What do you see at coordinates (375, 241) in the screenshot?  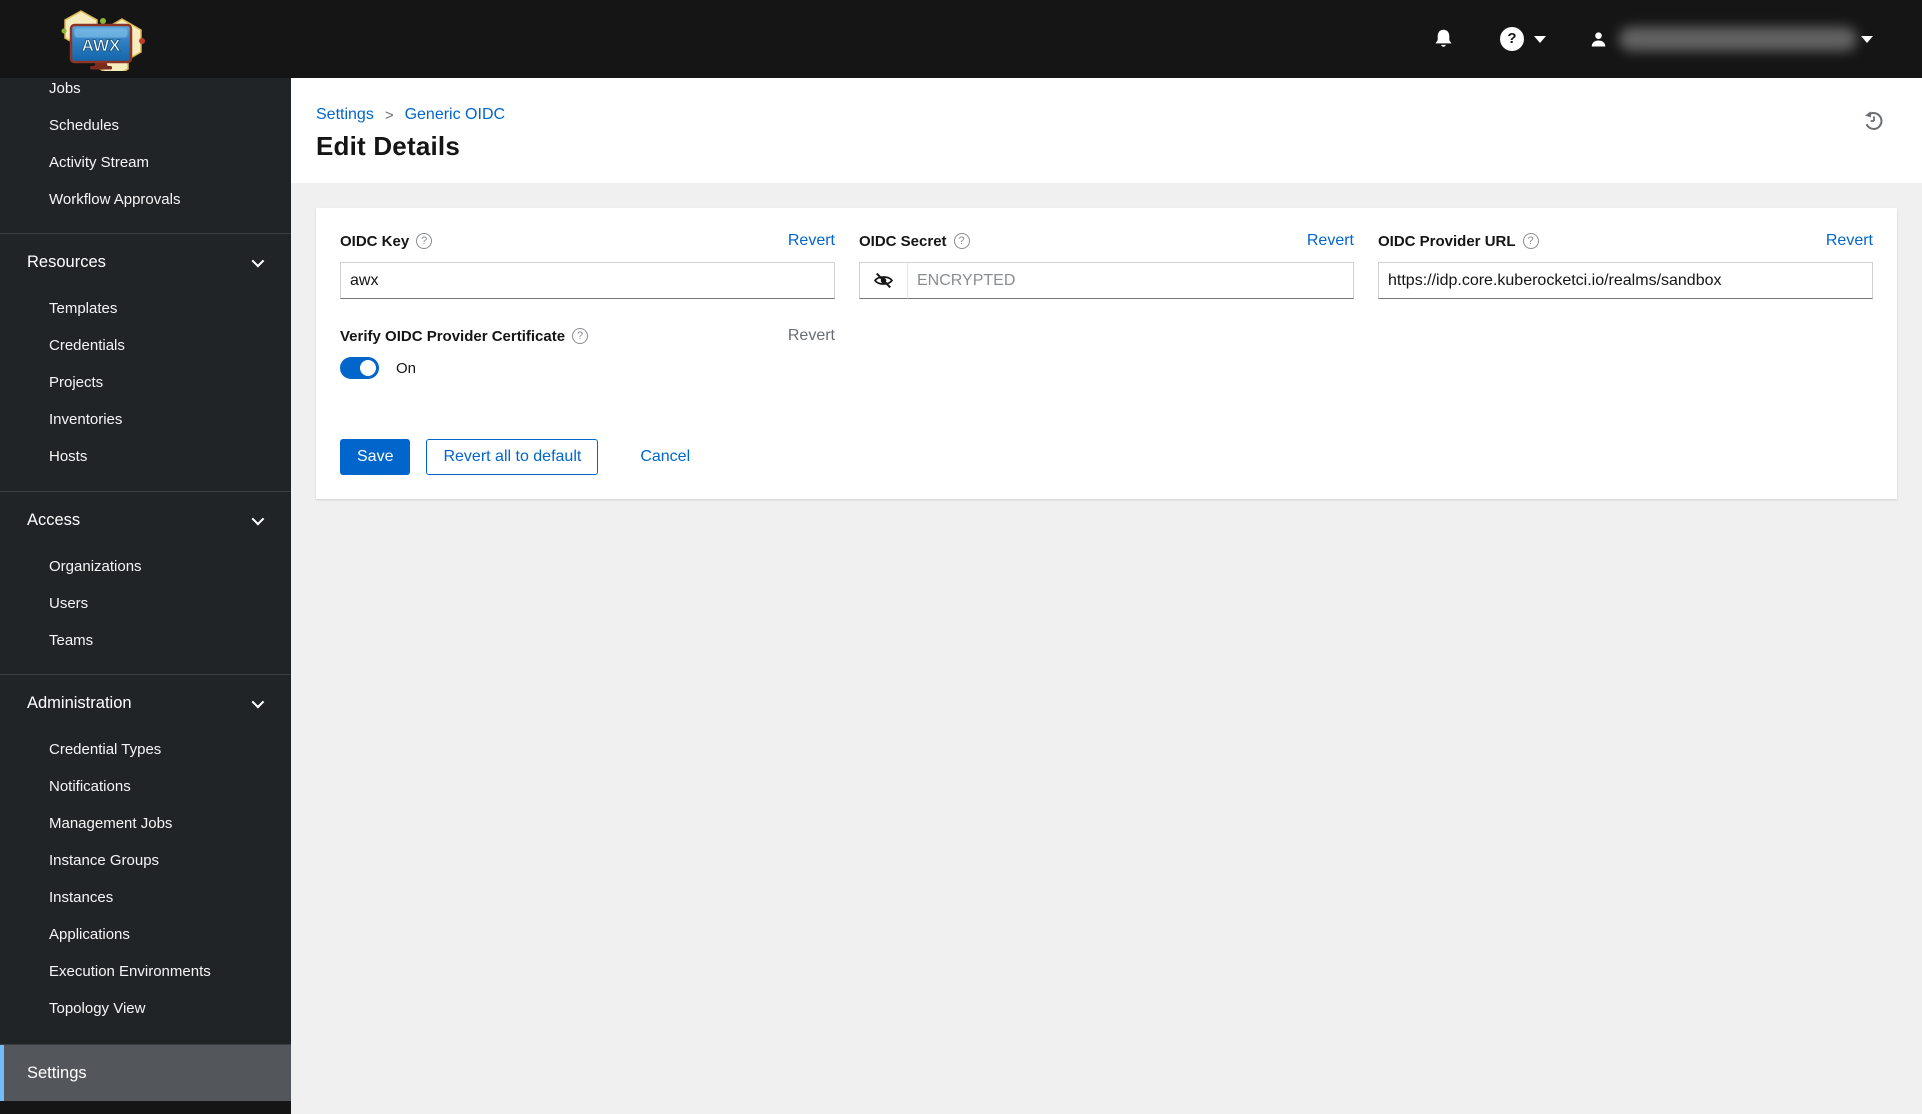 I see `oidc-key-label: OIDC Key` at bounding box center [375, 241].